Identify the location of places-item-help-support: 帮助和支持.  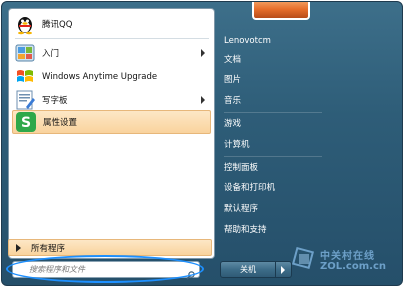
(274, 230).